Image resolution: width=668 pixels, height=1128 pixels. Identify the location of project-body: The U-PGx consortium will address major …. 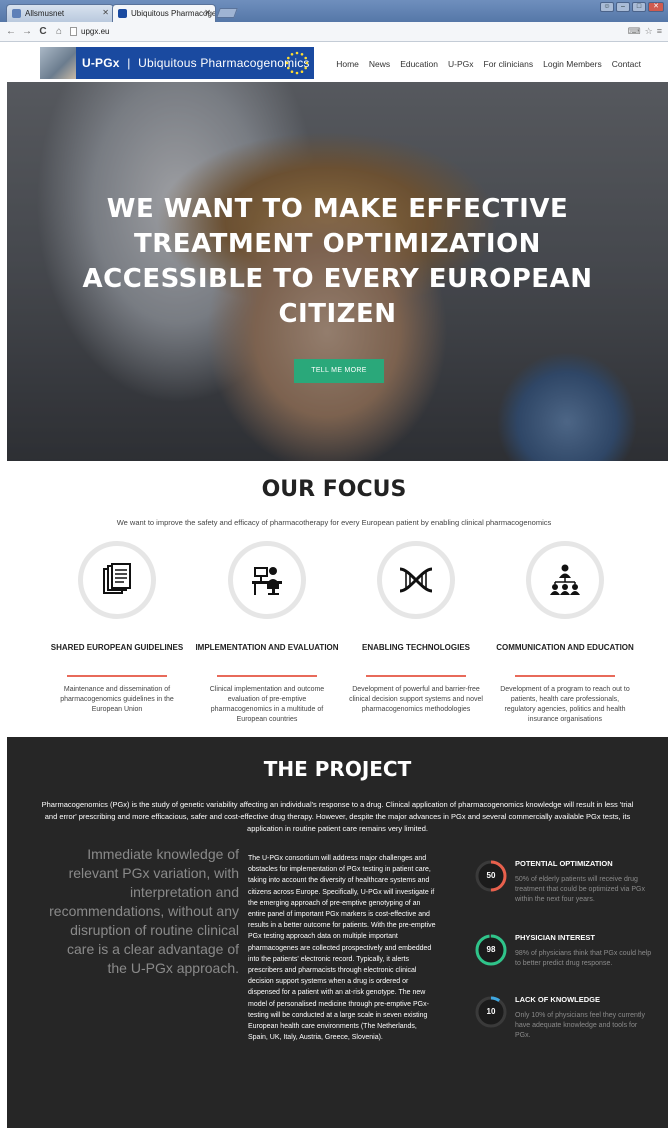
(342, 948).